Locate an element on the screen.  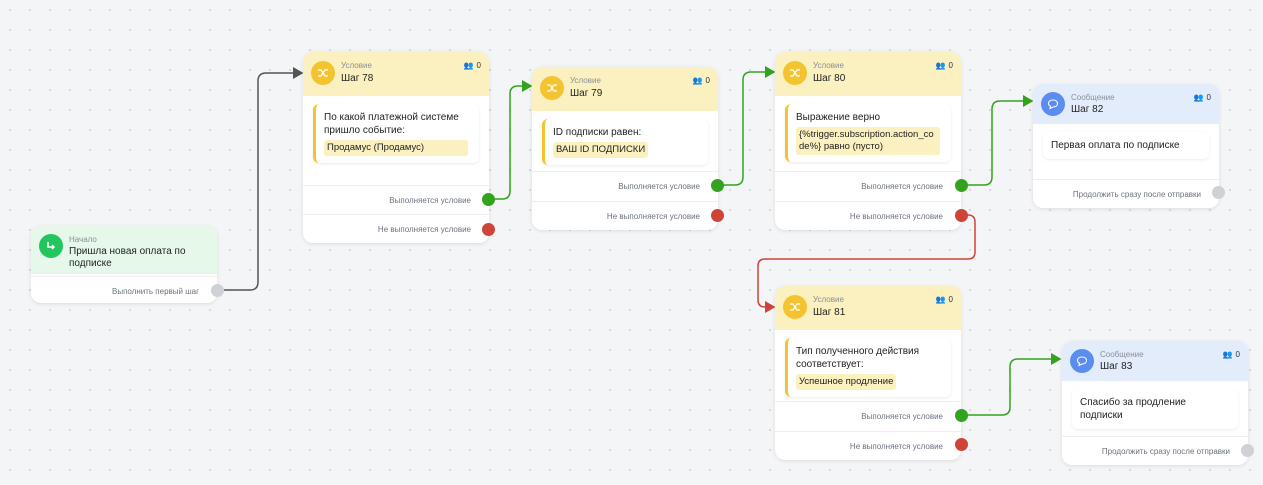
step82-count-value: 0 is located at coordinates (1208, 97).